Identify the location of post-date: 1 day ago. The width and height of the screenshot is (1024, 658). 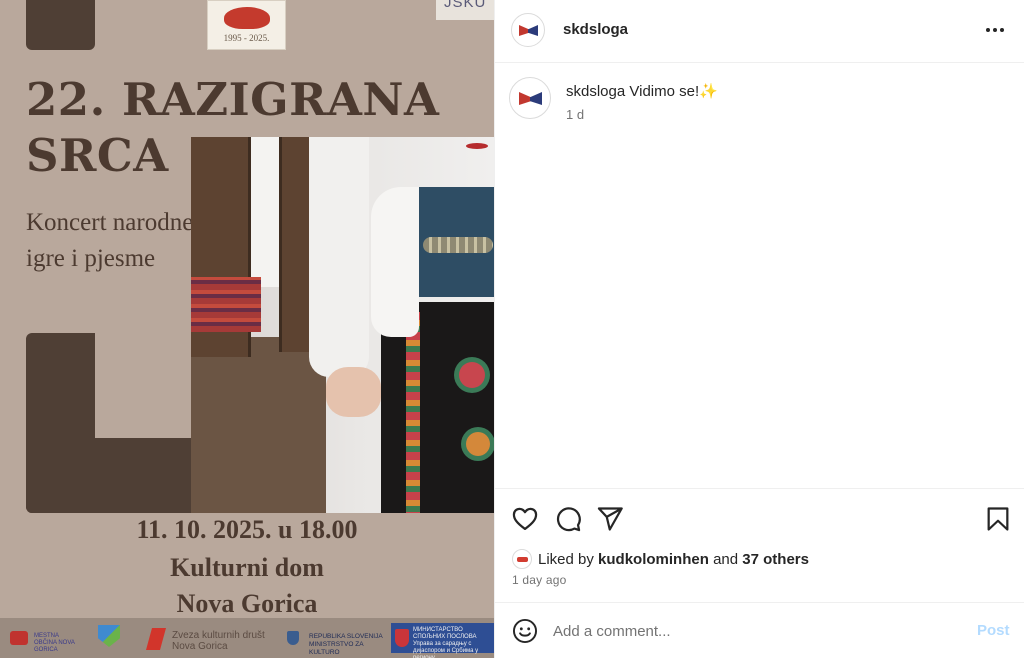
(539, 580).